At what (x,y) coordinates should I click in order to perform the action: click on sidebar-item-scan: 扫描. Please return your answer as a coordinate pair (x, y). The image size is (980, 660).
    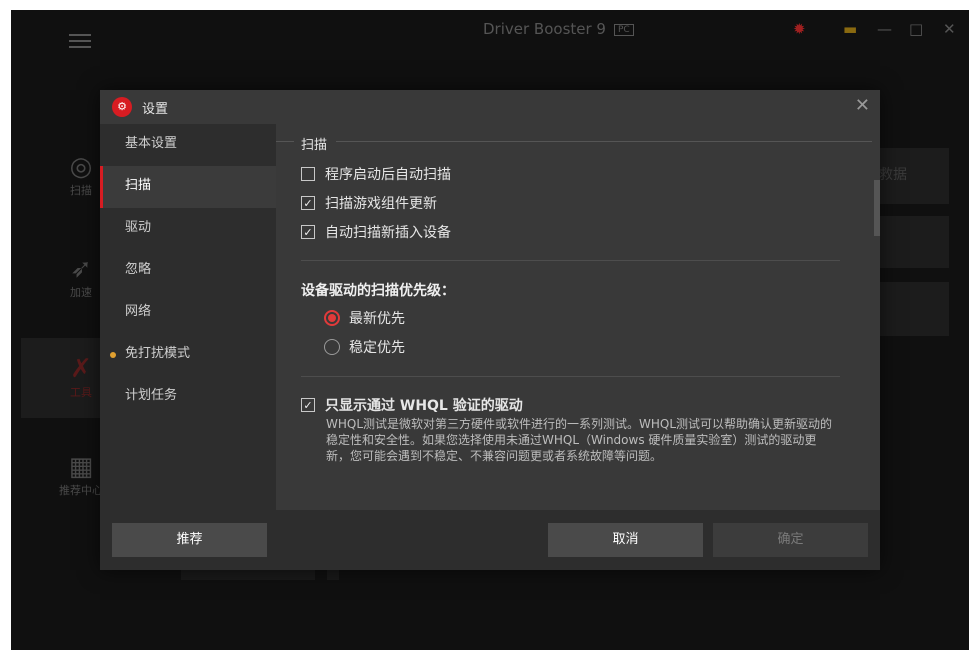
    Looking at the image, I should click on (188, 187).